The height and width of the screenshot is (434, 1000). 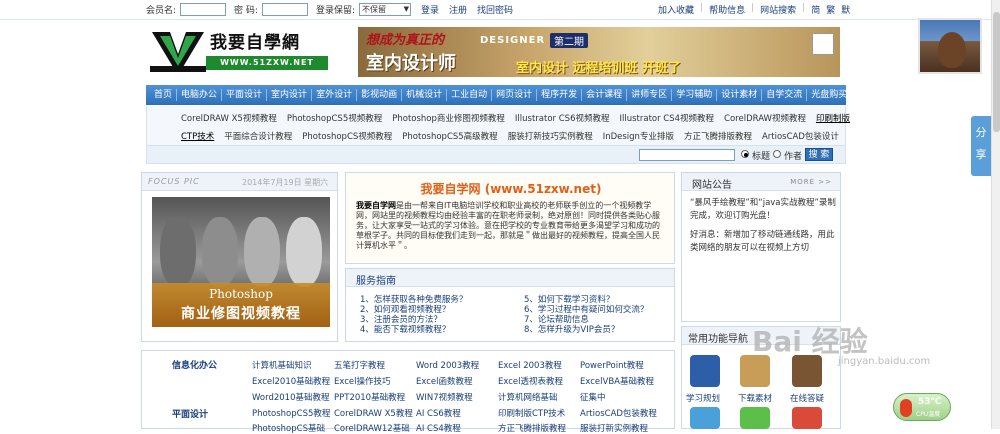 What do you see at coordinates (586, 330) in the screenshot?
I see `service-link: 8、怎样升级为VIP会员？` at bounding box center [586, 330].